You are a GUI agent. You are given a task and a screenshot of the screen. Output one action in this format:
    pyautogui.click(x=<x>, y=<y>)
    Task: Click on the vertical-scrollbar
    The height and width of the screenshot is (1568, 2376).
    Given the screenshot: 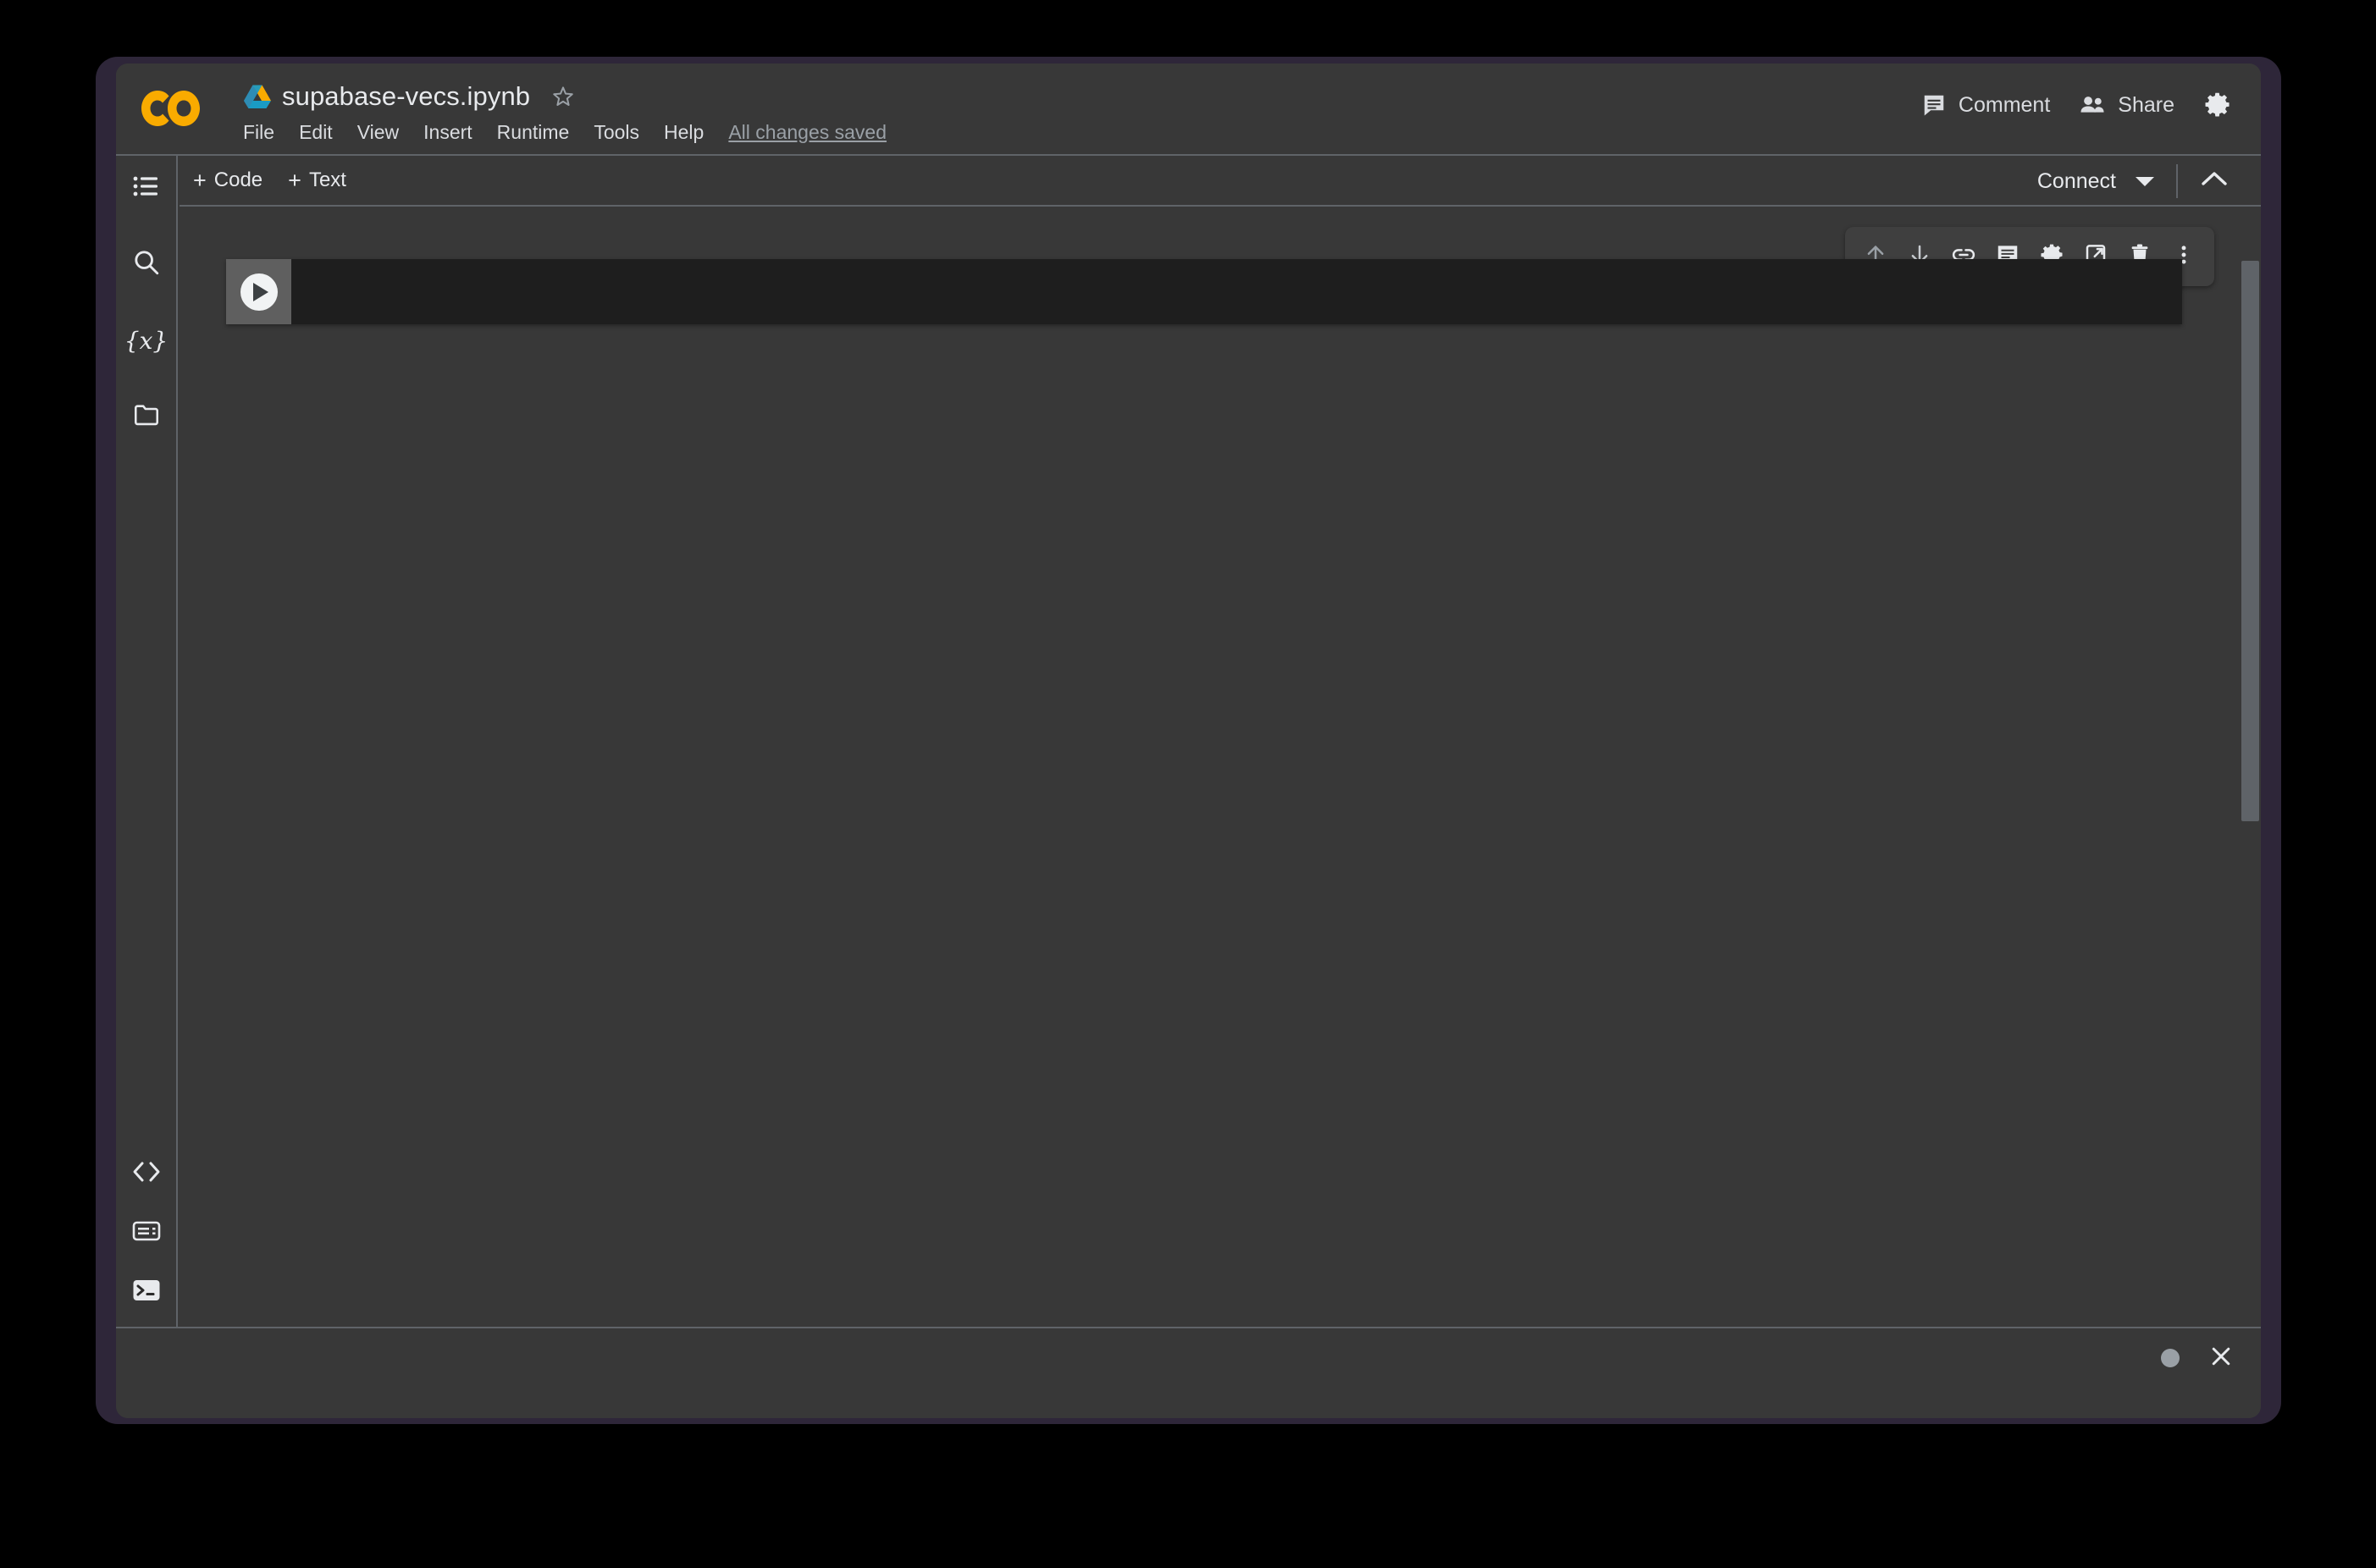 What is the action you would take?
    pyautogui.click(x=2250, y=794)
    